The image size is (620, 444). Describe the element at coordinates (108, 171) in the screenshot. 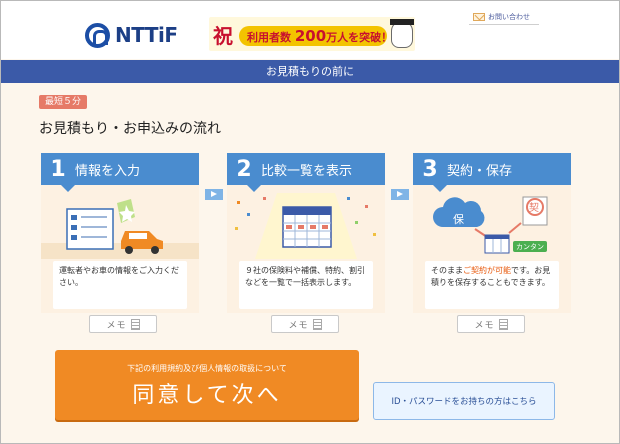

I see `step-label: 情報を入力` at that location.